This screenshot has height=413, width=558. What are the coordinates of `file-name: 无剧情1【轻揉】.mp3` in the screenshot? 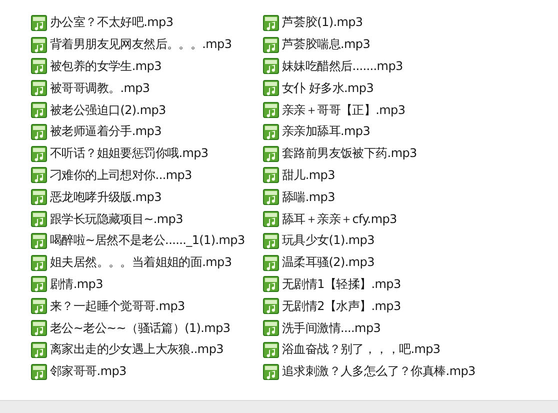 It's located at (341, 284).